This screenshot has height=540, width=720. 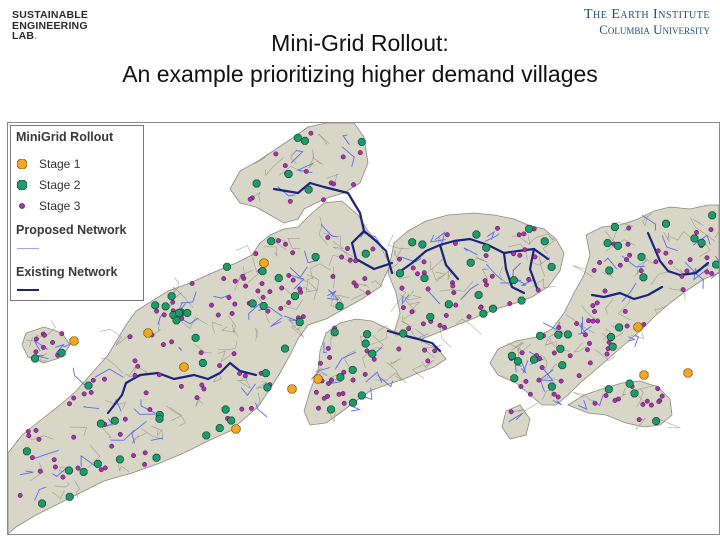 I want to click on stage-2-marker-icon, so click(x=22, y=185).